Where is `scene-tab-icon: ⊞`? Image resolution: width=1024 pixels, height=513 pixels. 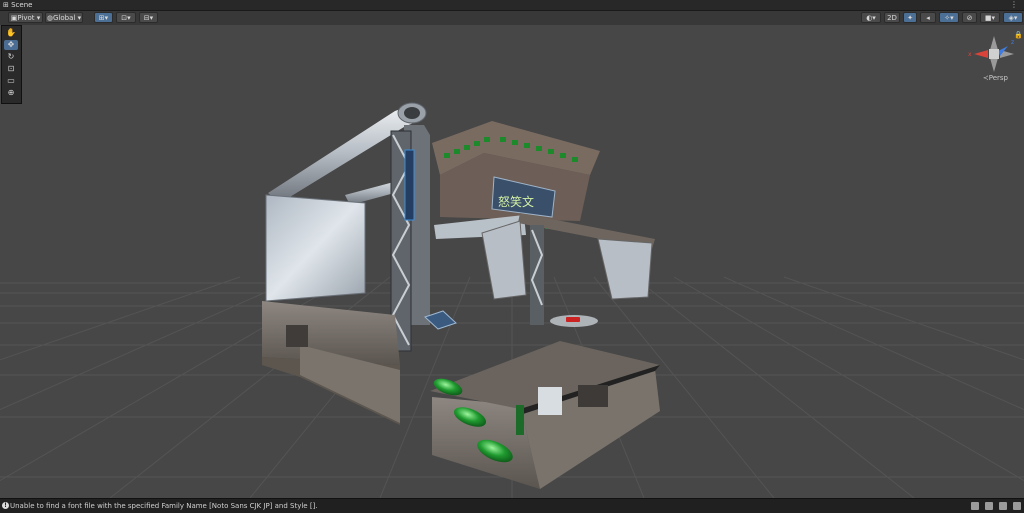
scene-tab-icon: ⊞ is located at coordinates (7, 5).